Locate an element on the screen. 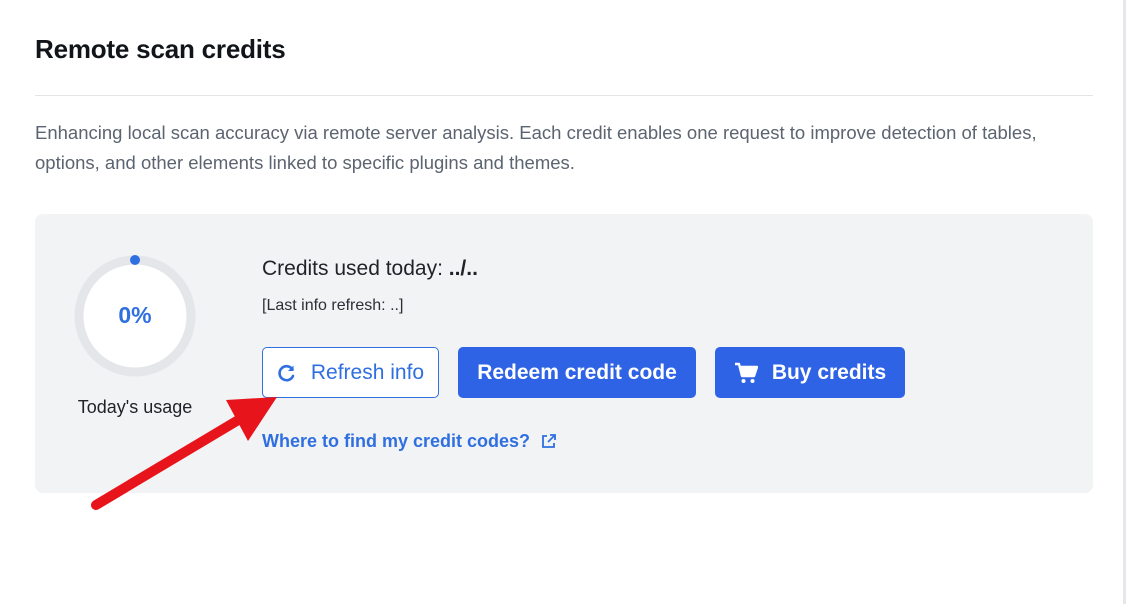 The width and height of the screenshot is (1126, 604). refresh-info-button: Refresh info is located at coordinates (350, 372).